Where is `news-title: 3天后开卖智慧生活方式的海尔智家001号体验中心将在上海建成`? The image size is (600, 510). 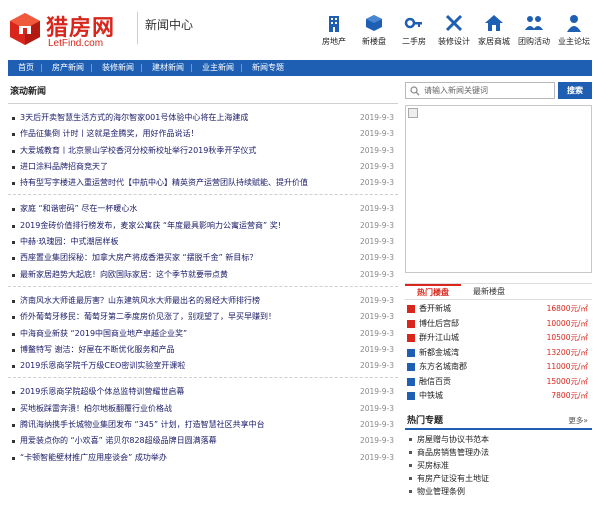 news-title: 3天后开卖智慧生活方式的海尔智家001号体验中心将在上海建成 is located at coordinates (134, 117).